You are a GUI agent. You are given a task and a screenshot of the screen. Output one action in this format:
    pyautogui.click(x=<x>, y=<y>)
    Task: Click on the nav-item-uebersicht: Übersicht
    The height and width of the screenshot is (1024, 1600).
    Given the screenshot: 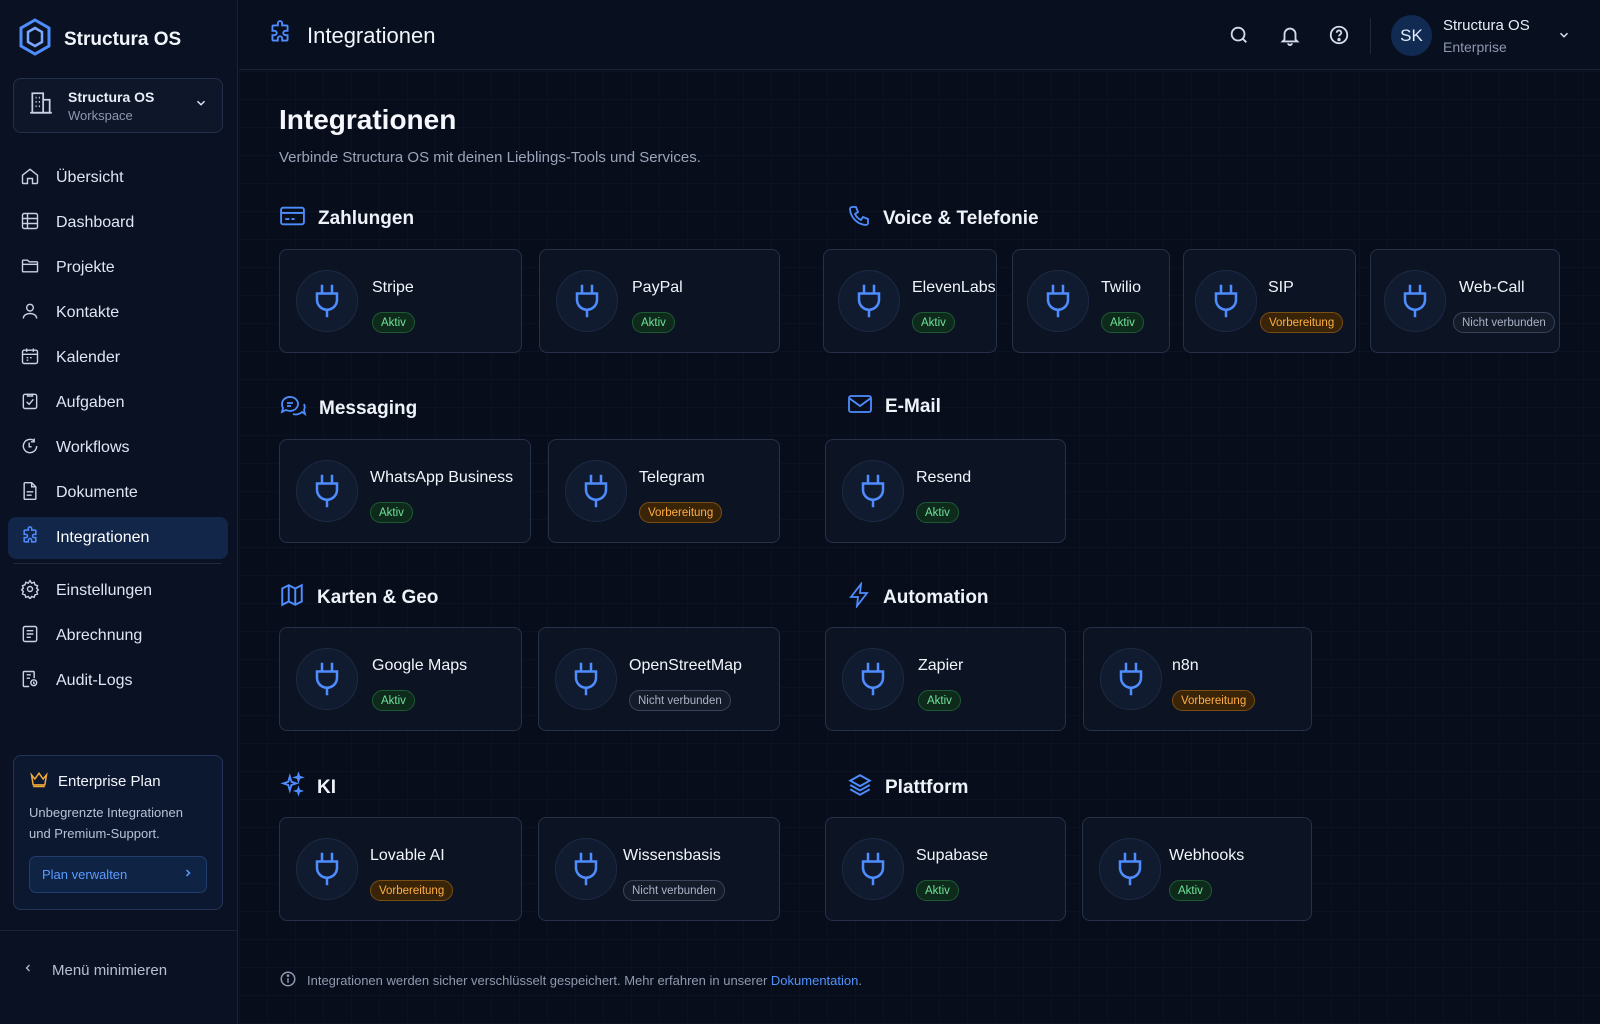 What is the action you would take?
    pyautogui.click(x=118, y=178)
    